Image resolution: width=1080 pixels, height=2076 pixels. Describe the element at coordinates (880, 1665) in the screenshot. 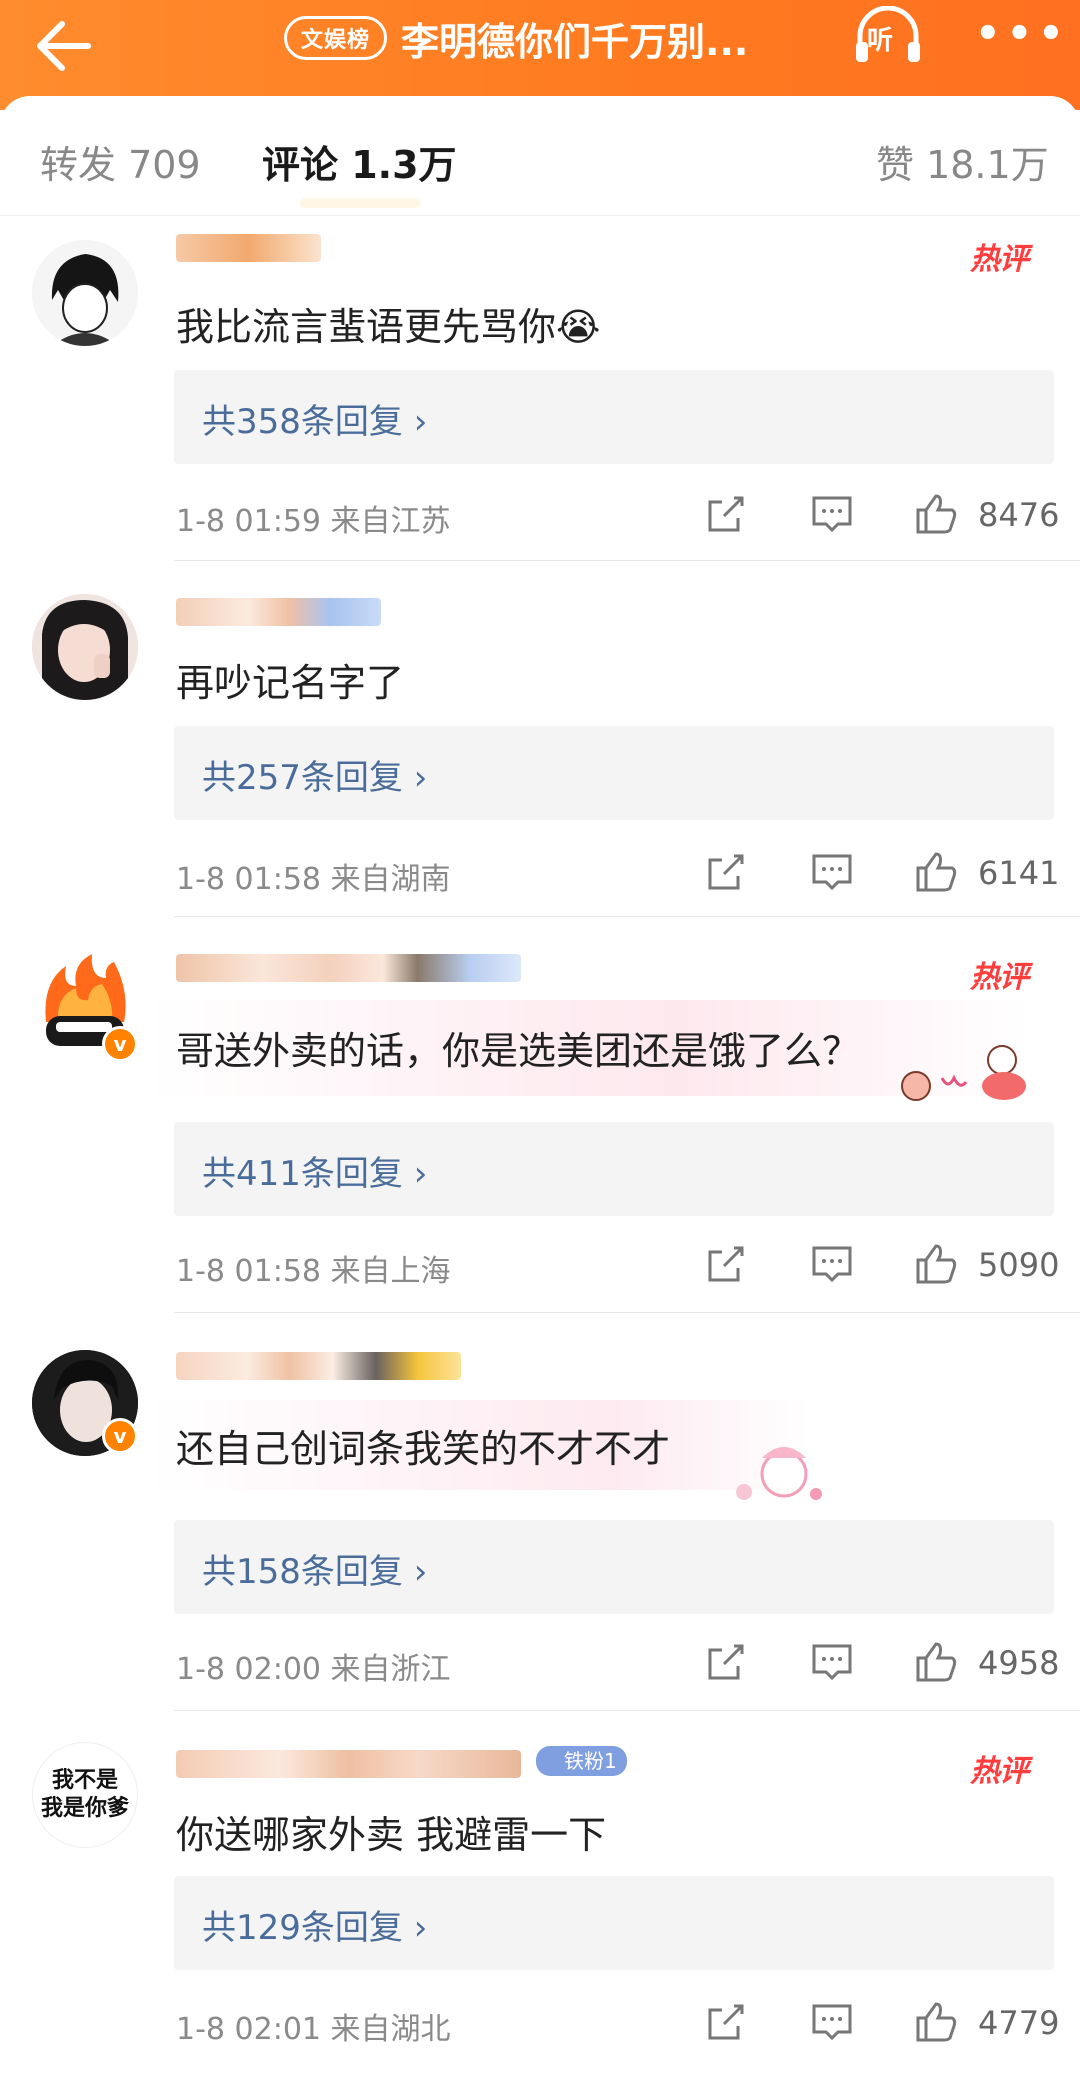

I see `comment-actions: 4958` at that location.